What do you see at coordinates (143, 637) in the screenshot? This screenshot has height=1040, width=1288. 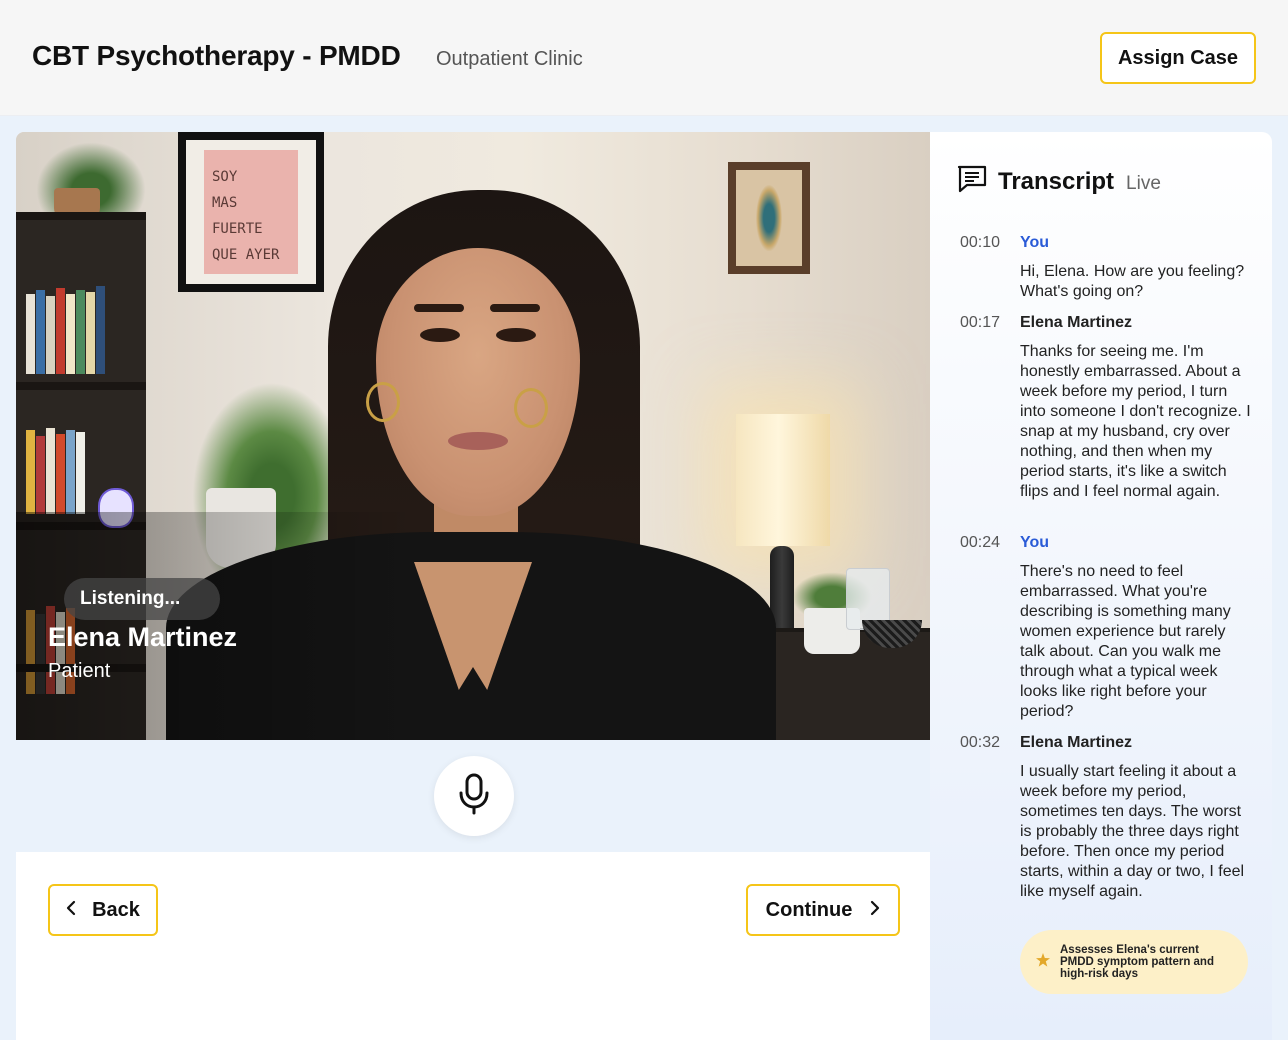 I see `patient-name: Elena Martinez` at bounding box center [143, 637].